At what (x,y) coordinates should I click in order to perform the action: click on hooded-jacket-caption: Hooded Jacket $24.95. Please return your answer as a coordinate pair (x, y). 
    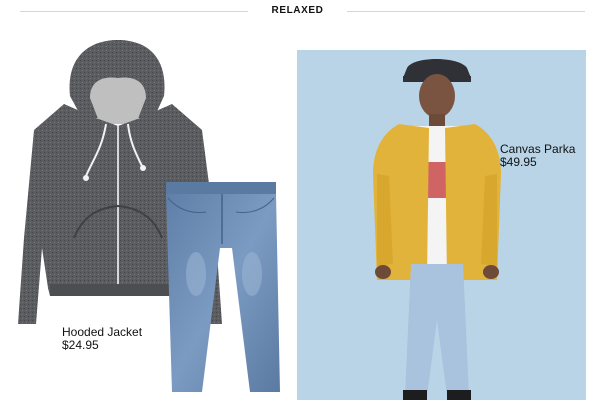
    Looking at the image, I should click on (102, 339).